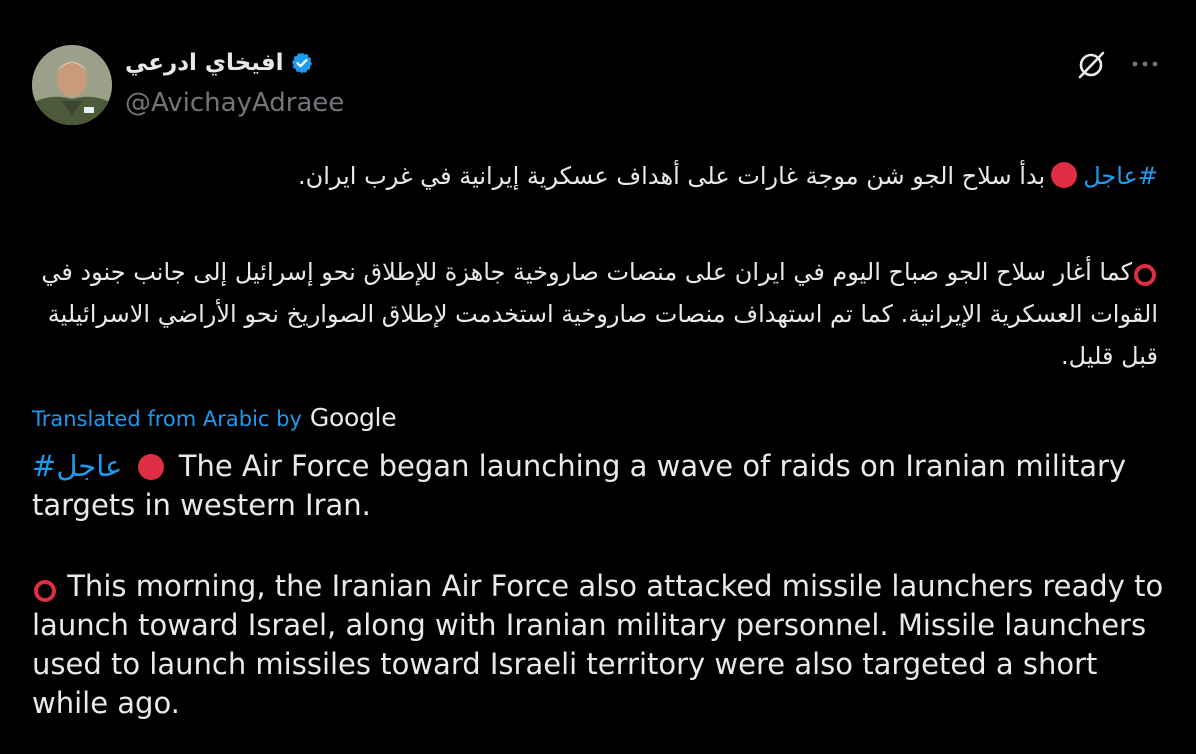  I want to click on avatar-image, so click(72, 85).